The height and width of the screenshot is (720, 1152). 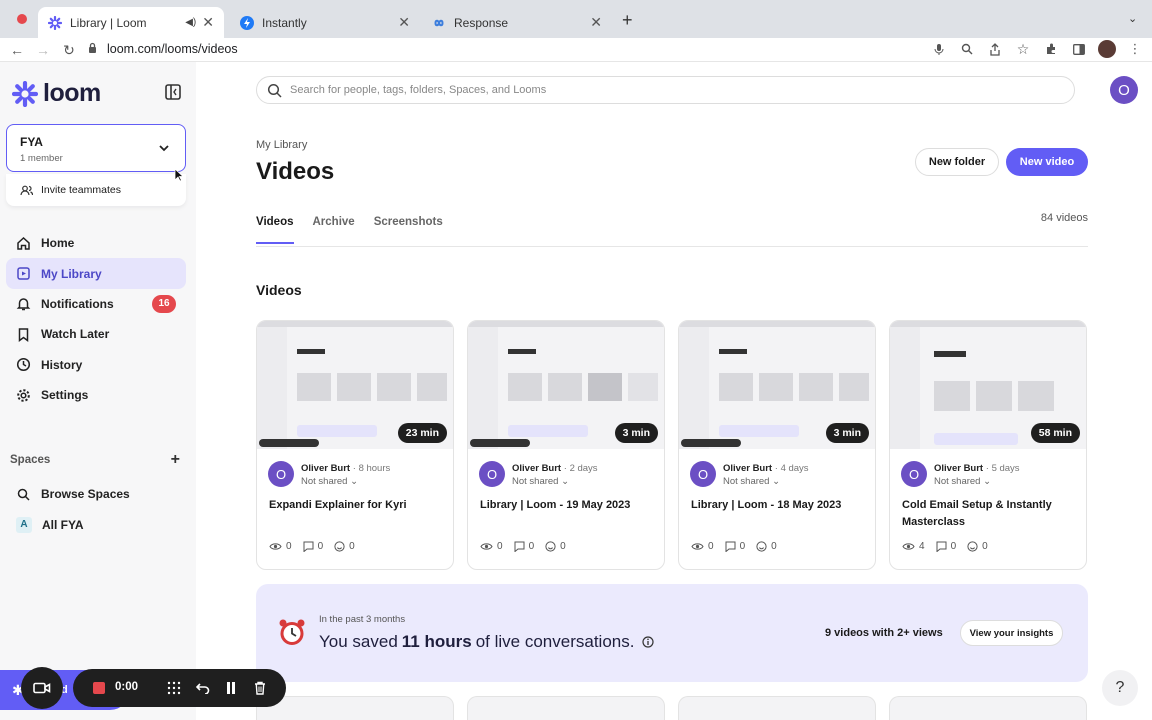 What do you see at coordinates (99, 688) in the screenshot?
I see `stop-recording-button` at bounding box center [99, 688].